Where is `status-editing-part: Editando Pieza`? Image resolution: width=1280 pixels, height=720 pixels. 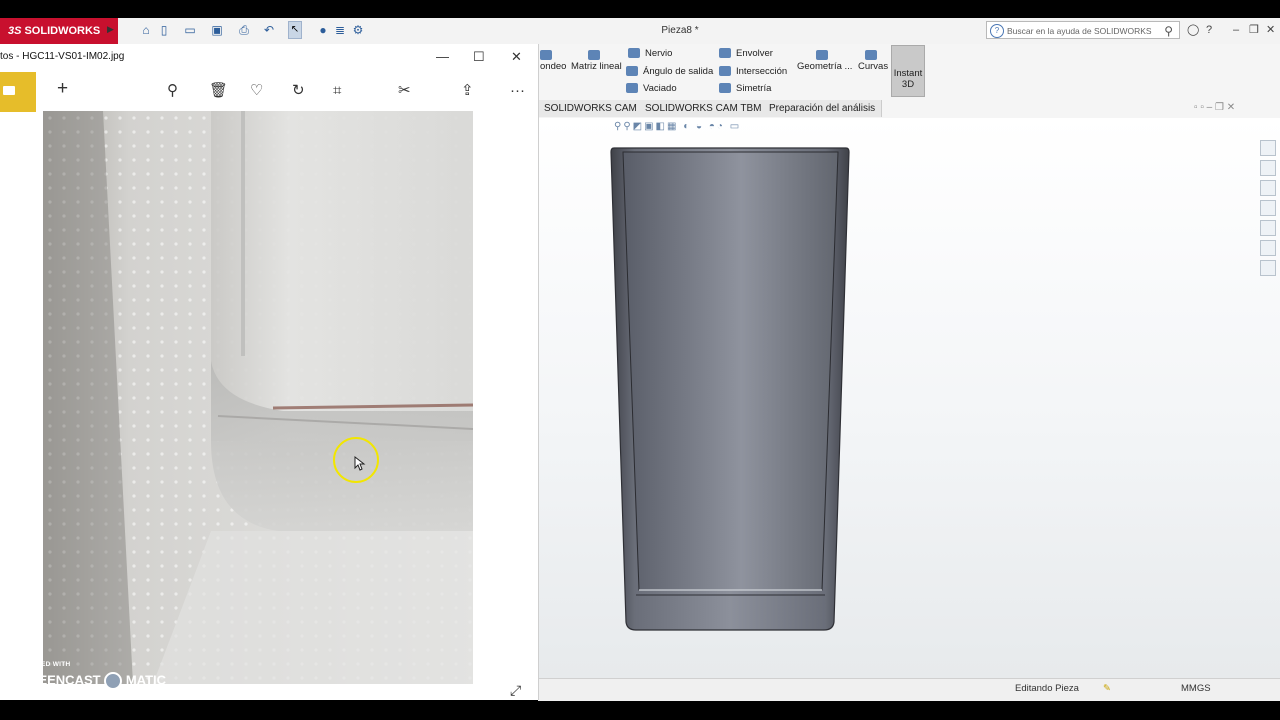 status-editing-part: Editando Pieza is located at coordinates (1047, 688).